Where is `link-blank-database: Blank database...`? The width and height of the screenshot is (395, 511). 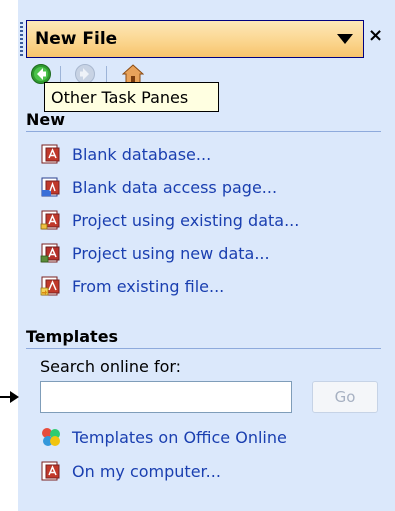 link-blank-database: Blank database... is located at coordinates (125, 154).